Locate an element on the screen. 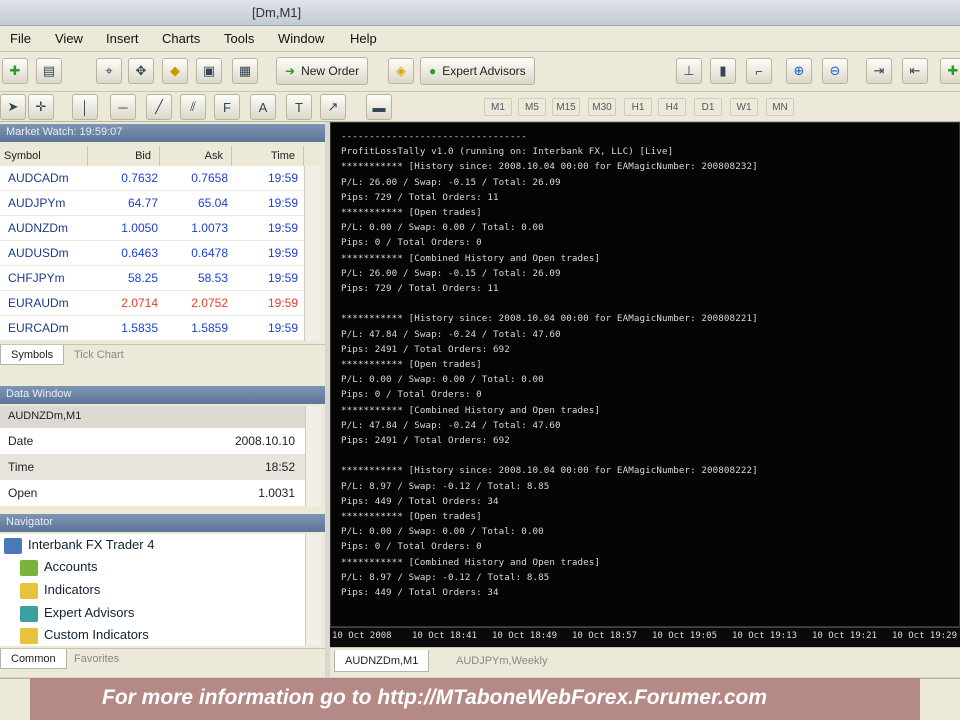 This screenshot has width=960, height=720. fibonacci-icon: F is located at coordinates (227, 107).